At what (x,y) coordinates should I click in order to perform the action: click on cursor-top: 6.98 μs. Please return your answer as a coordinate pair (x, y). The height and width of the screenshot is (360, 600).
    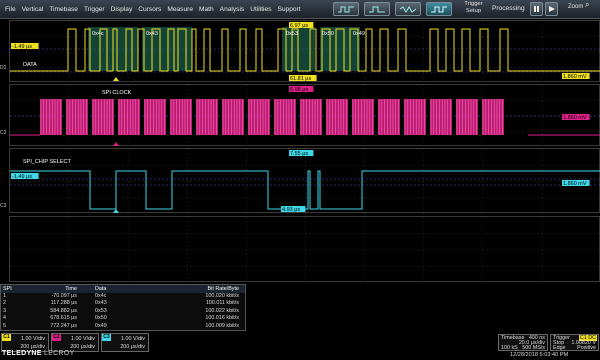
    Looking at the image, I should click on (299, 90).